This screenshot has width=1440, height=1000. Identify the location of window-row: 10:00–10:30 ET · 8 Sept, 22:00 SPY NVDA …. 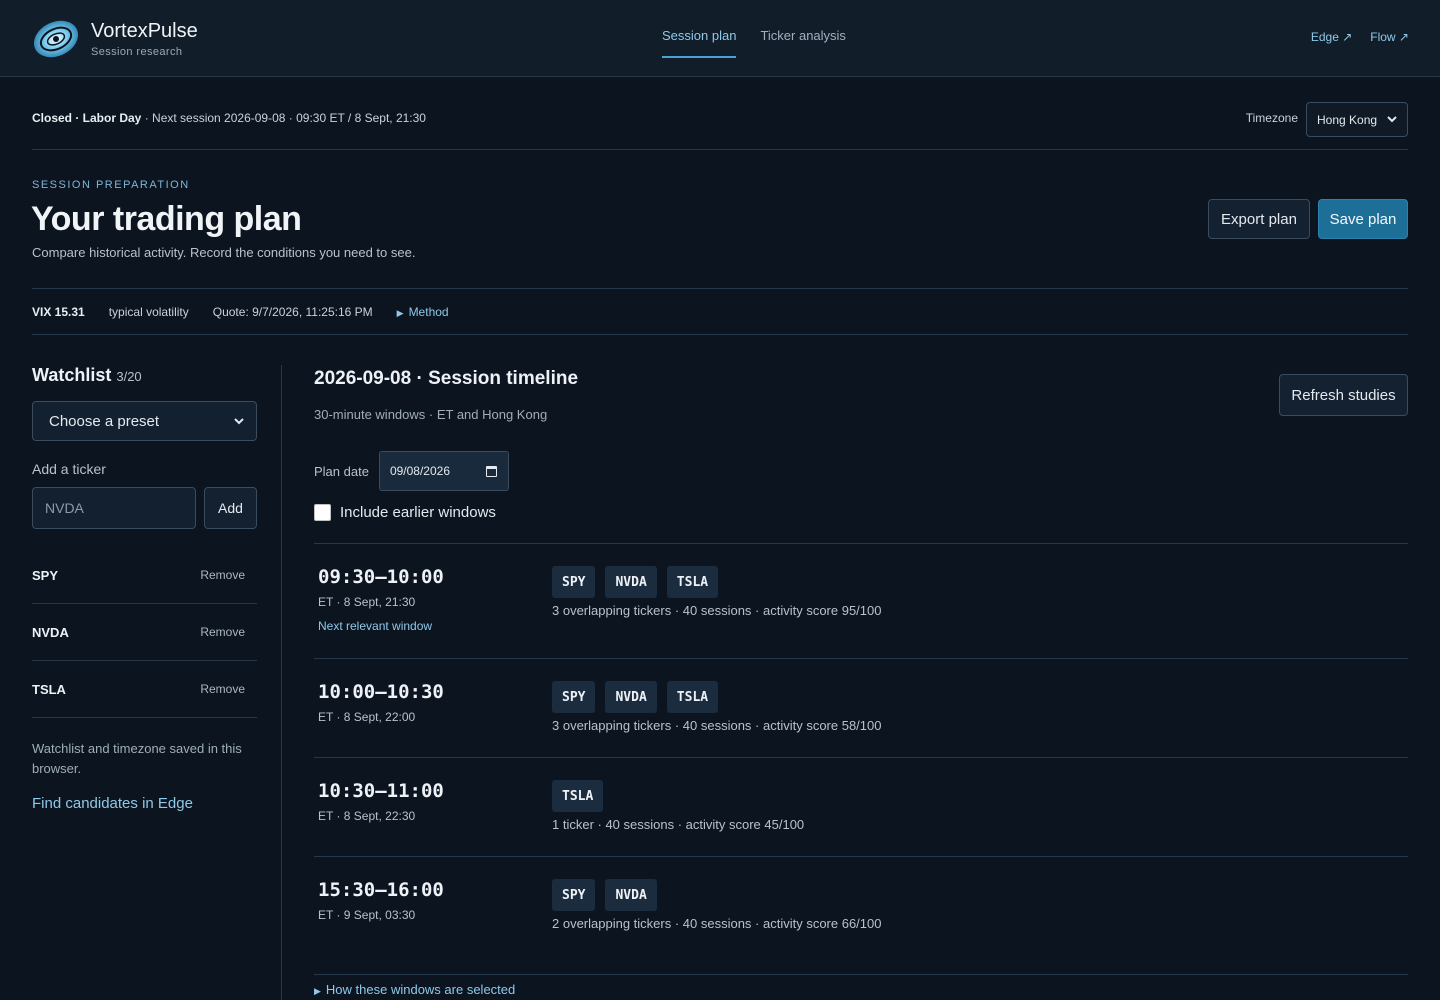
(861, 707).